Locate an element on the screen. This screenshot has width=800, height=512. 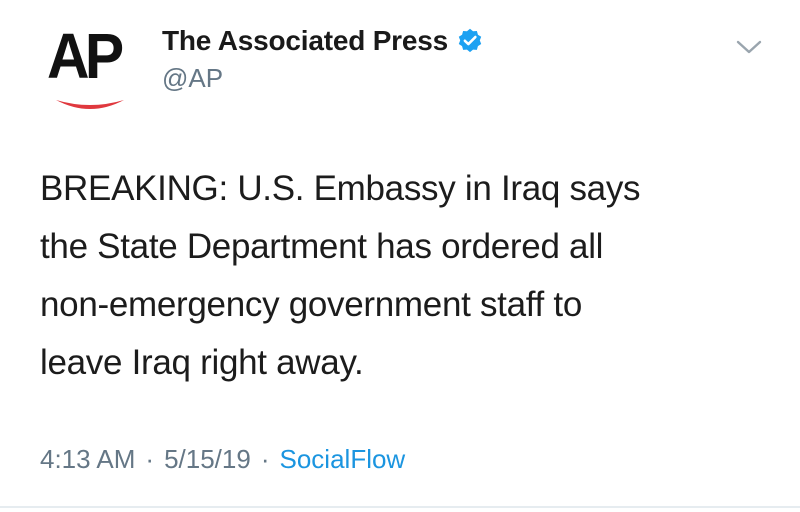
author-header: The Associated Press @AP is located at coordinates (323, 59).